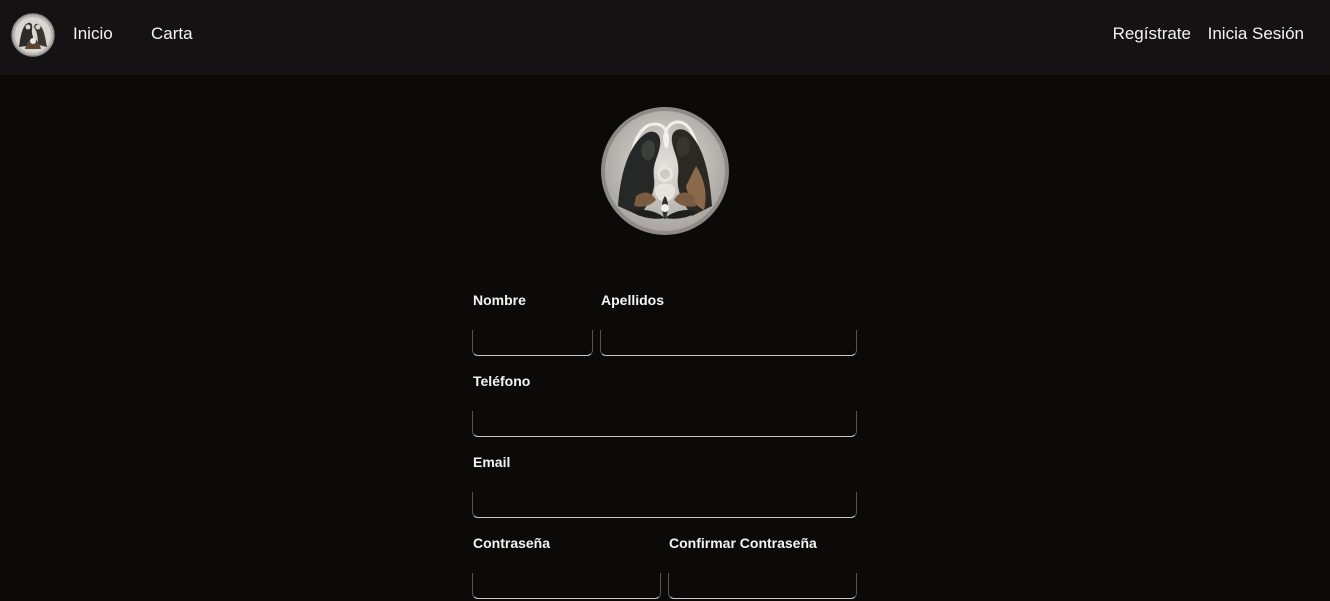 Image resolution: width=1330 pixels, height=601 pixels. What do you see at coordinates (1256, 34) in the screenshot?
I see `nav-link-login: Inicia Sesión` at bounding box center [1256, 34].